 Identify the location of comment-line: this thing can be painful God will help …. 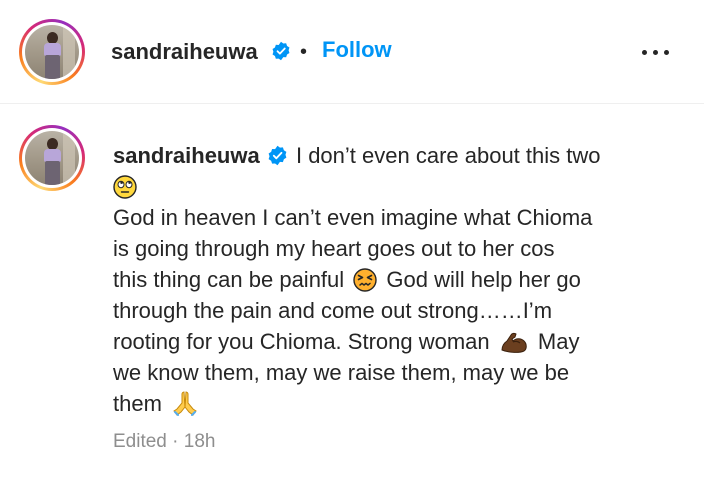
(393, 279).